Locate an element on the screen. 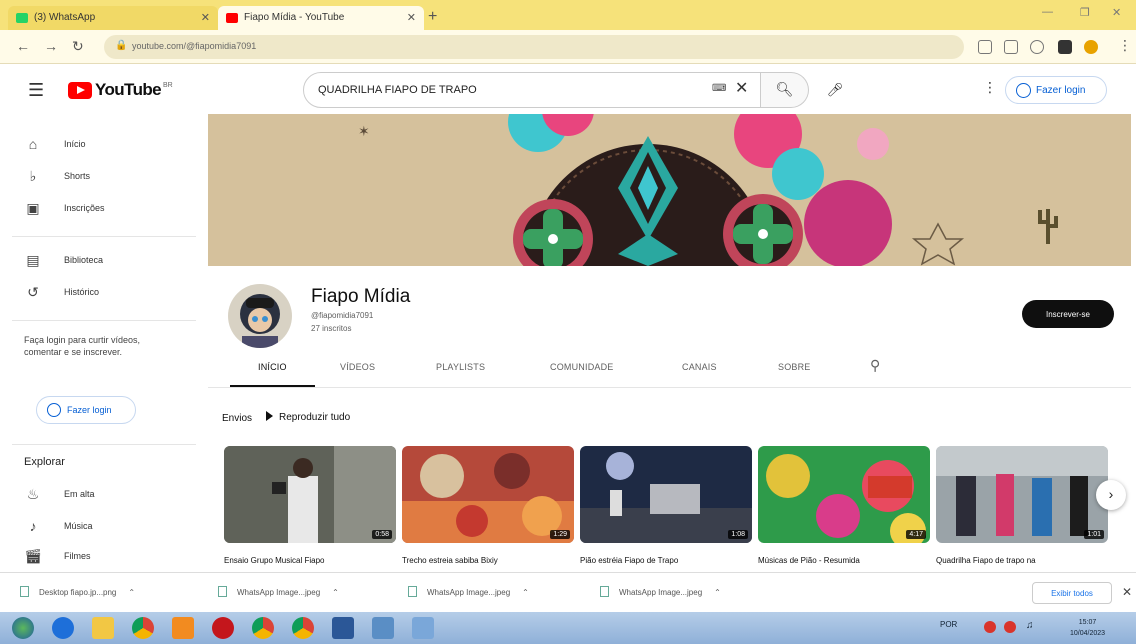  video-title: Trecho estreia sabiba Bixiy is located at coordinates (488, 560).